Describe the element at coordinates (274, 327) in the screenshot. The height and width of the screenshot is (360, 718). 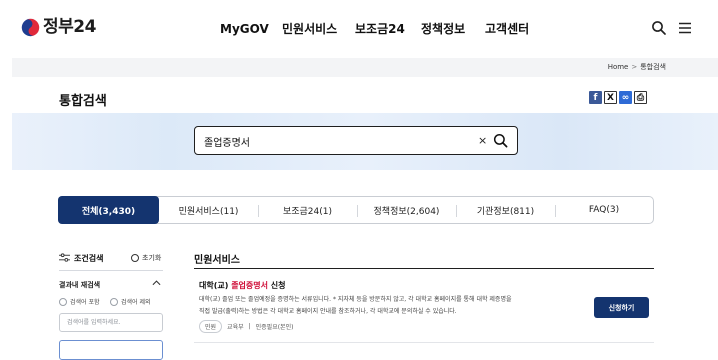
I see `auth-requirement: 인증필요(본인)` at that location.